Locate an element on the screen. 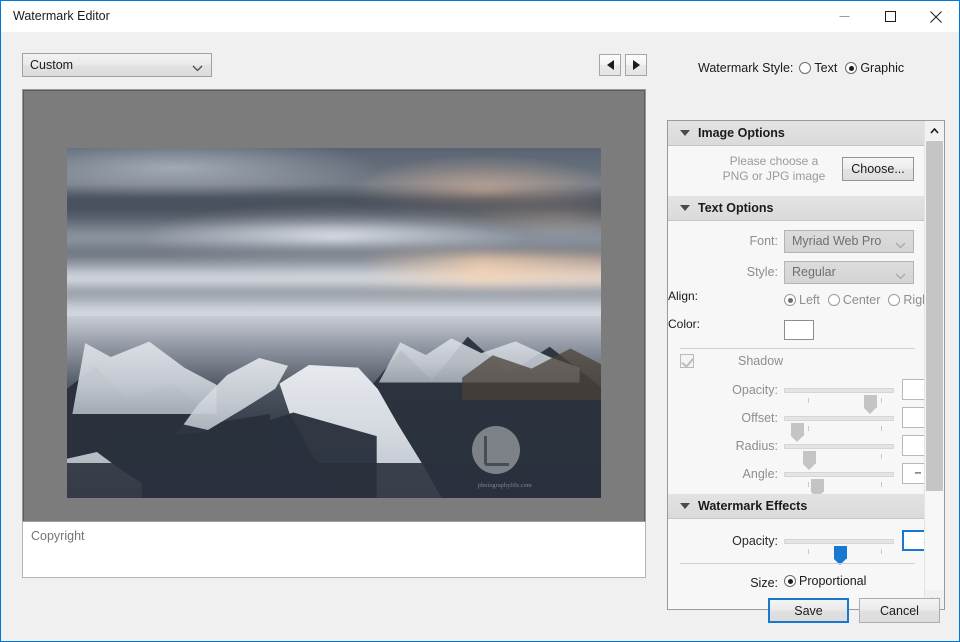  font-value: Myriad Web Pro is located at coordinates (837, 241).